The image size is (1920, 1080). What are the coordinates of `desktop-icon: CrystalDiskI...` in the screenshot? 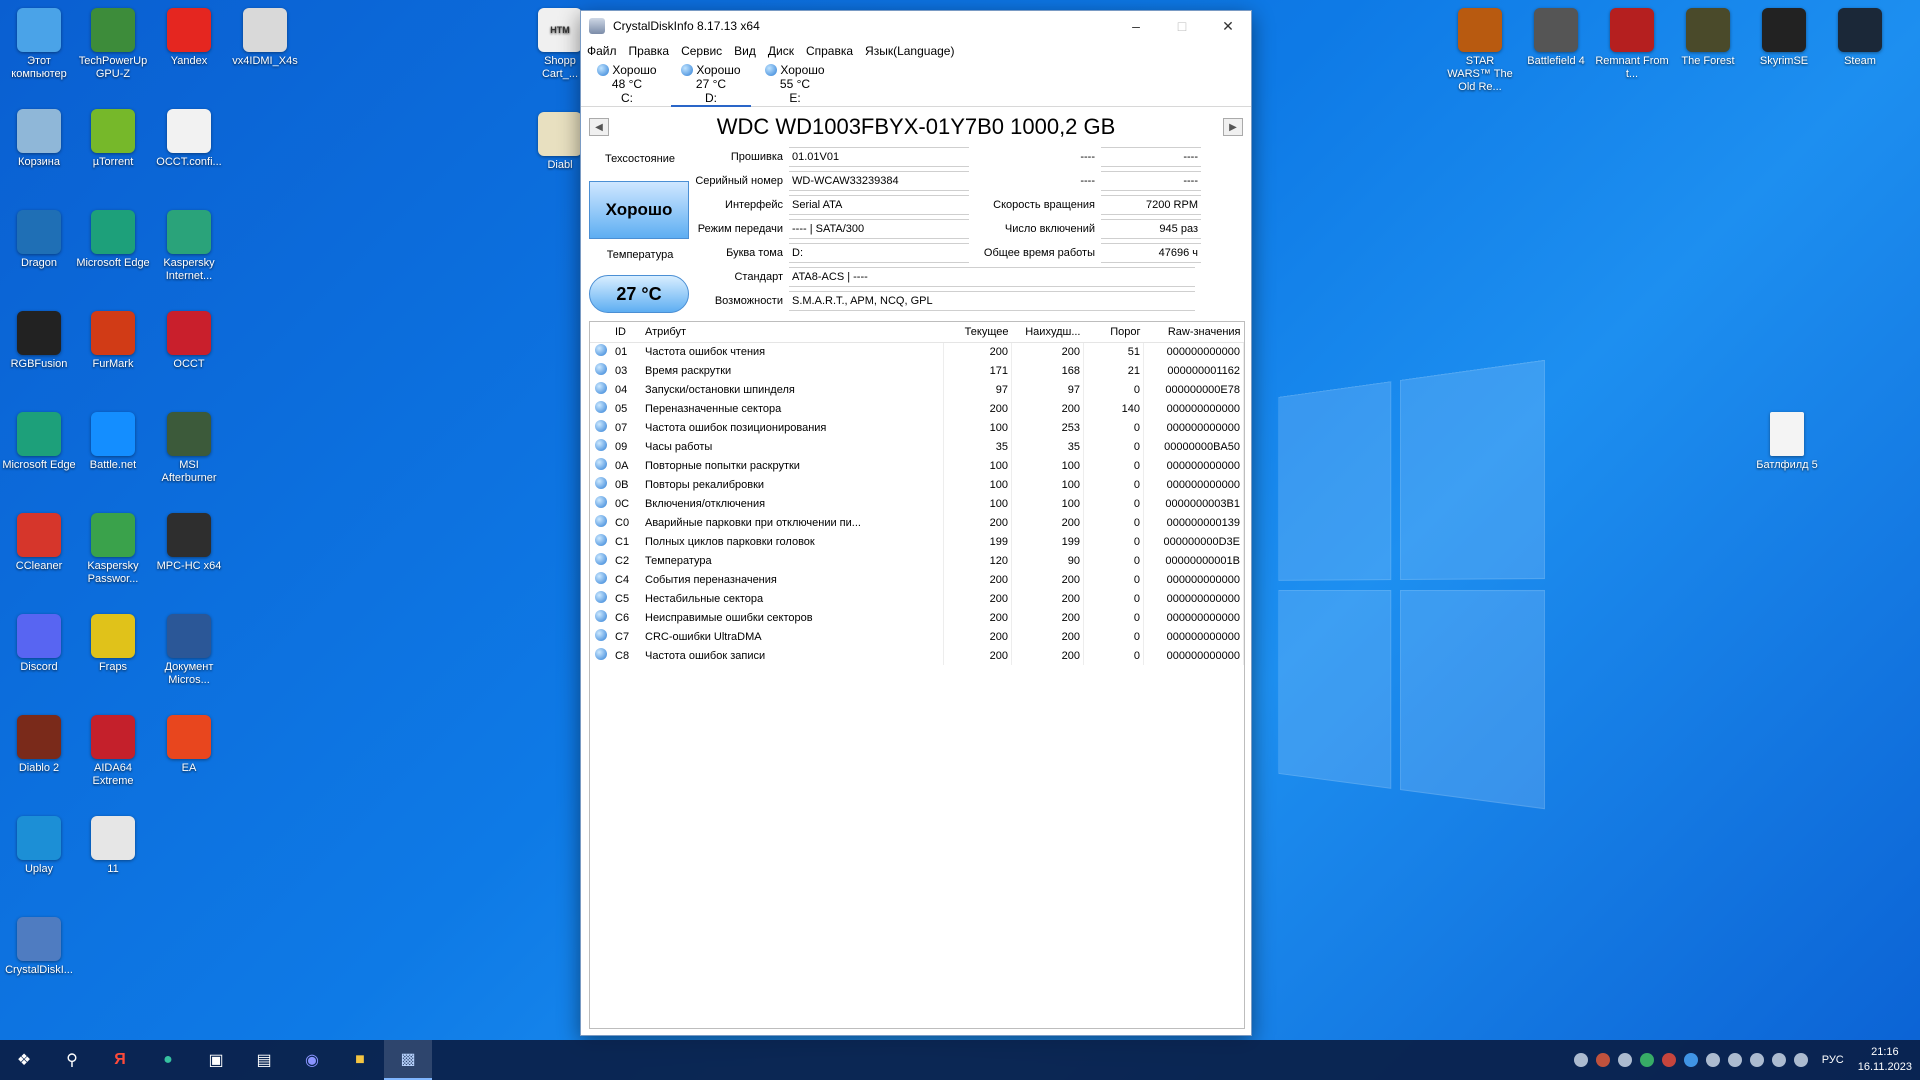 It's located at (39, 947).